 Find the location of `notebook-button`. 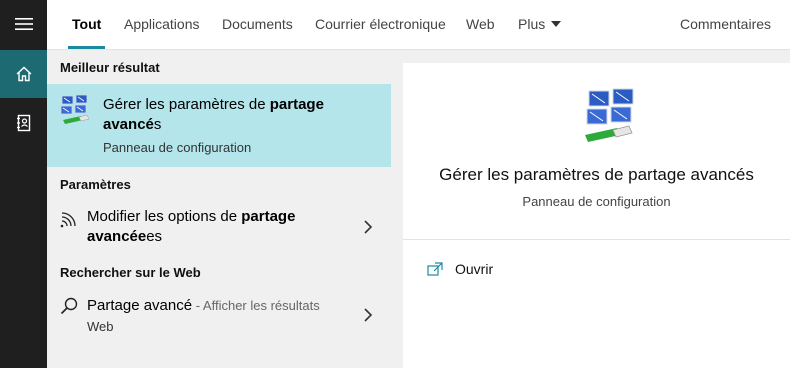

notebook-button is located at coordinates (23, 123).